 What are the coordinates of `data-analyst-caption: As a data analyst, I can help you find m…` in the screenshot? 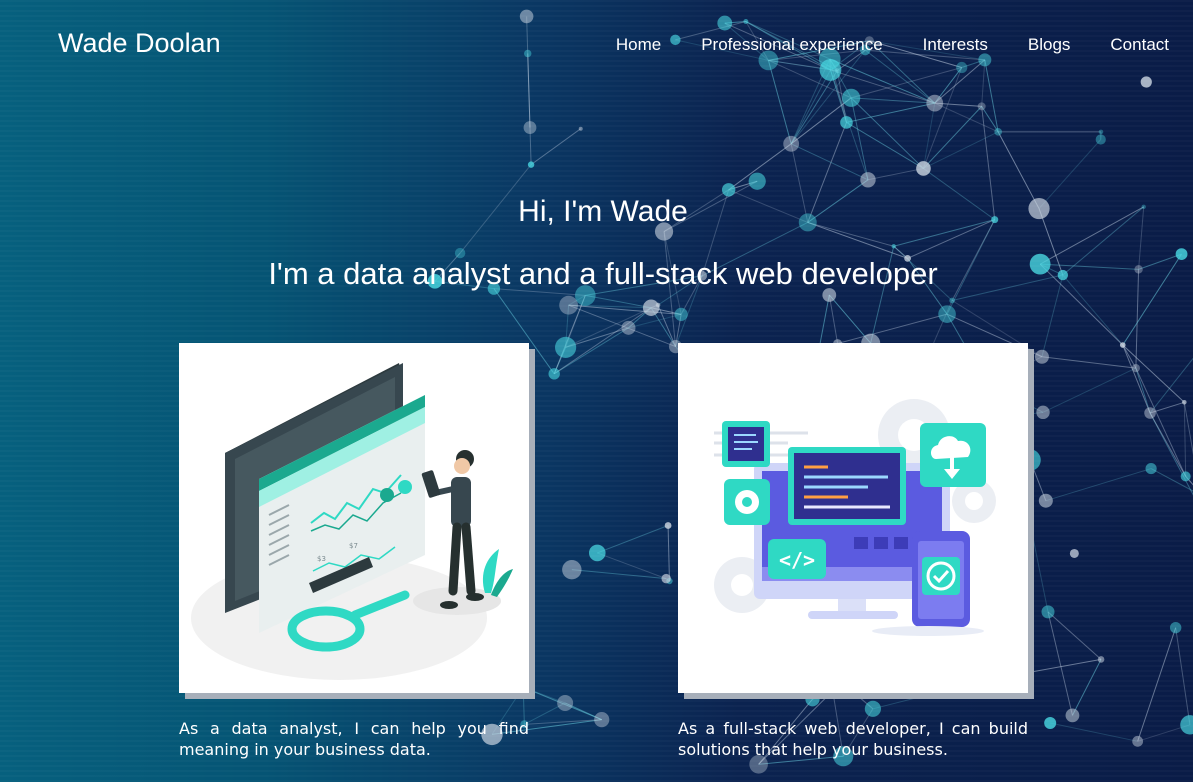 It's located at (354, 739).